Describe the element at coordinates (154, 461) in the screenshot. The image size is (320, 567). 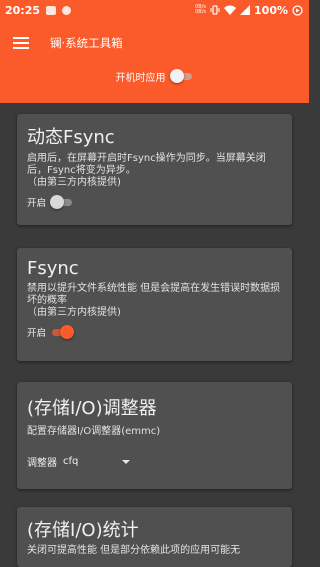
I see `scheduler-select: 调整器 cfq` at that location.